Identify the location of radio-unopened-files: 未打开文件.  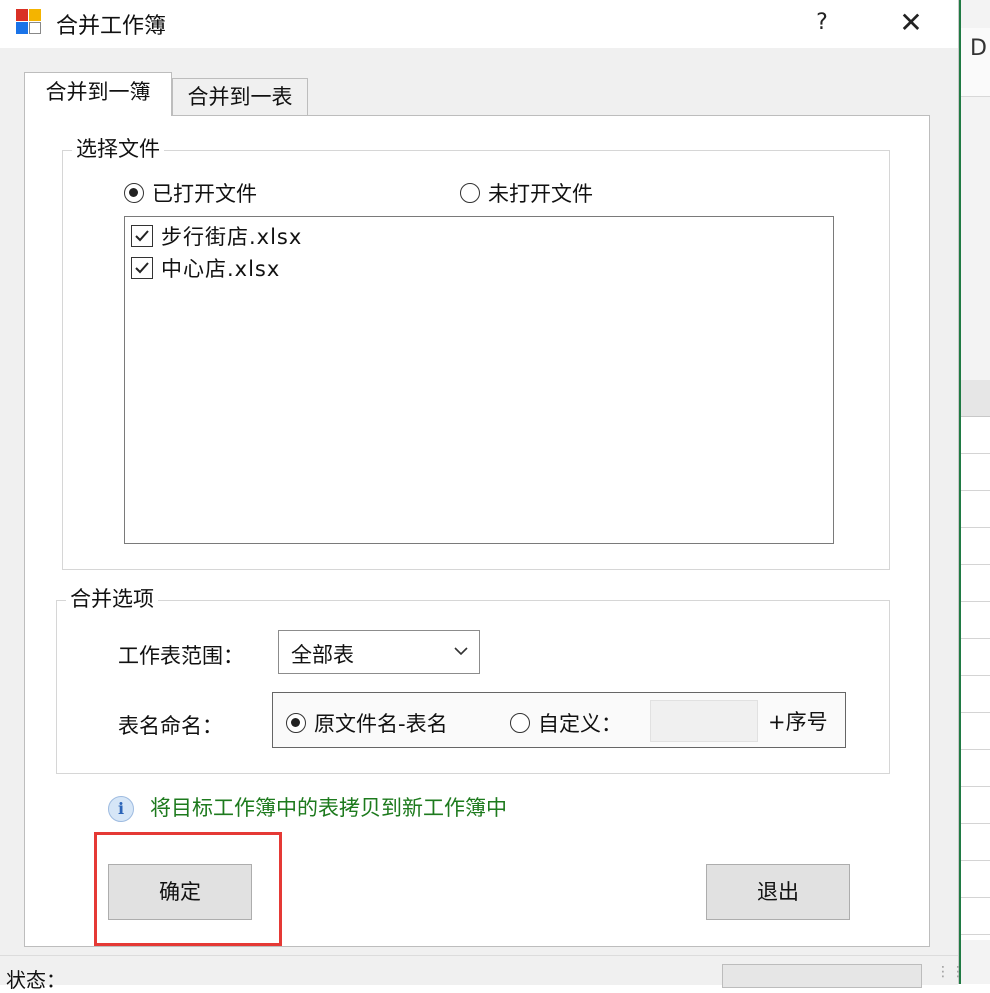
(526, 193).